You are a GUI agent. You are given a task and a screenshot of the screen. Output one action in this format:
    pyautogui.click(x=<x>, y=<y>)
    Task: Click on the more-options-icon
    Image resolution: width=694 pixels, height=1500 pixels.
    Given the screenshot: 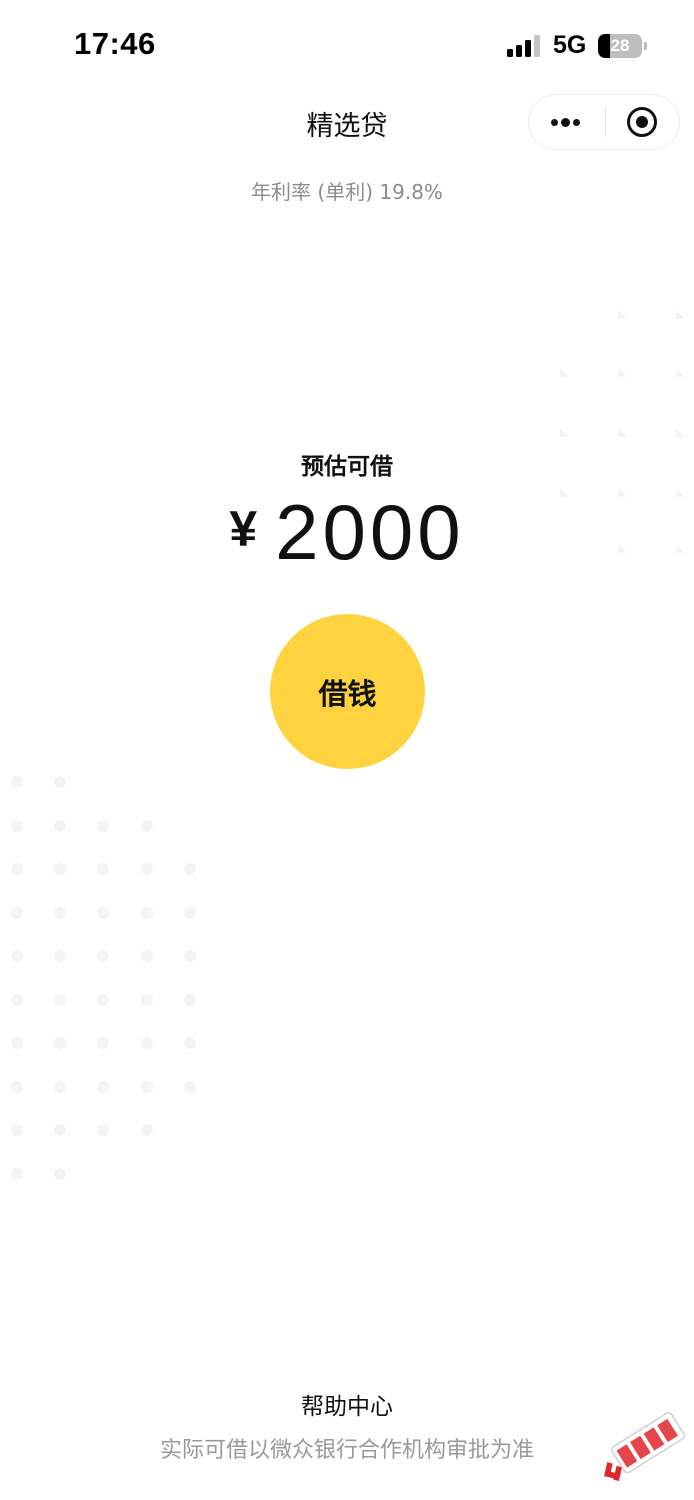 What is the action you would take?
    pyautogui.click(x=576, y=122)
    